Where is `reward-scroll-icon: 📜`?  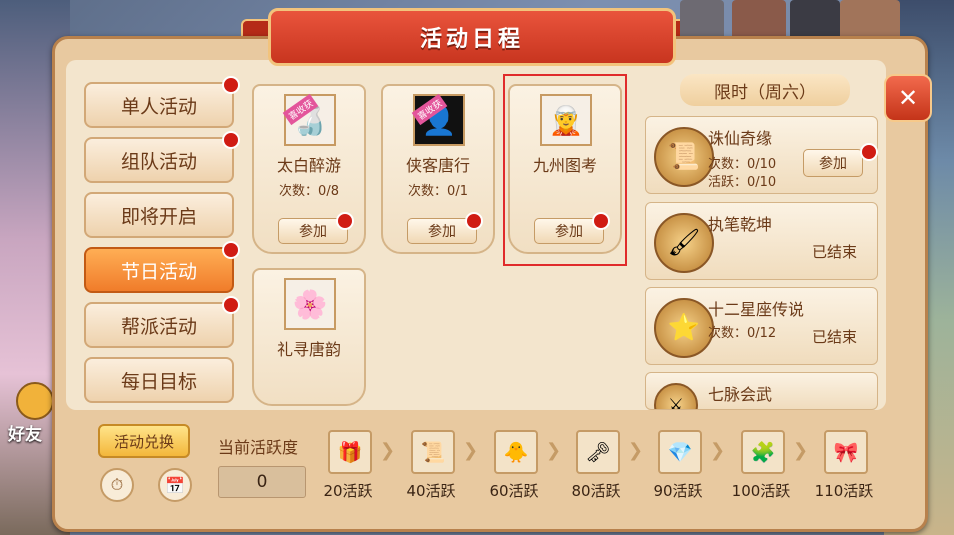
reward-scroll-icon: 📜 is located at coordinates (433, 452).